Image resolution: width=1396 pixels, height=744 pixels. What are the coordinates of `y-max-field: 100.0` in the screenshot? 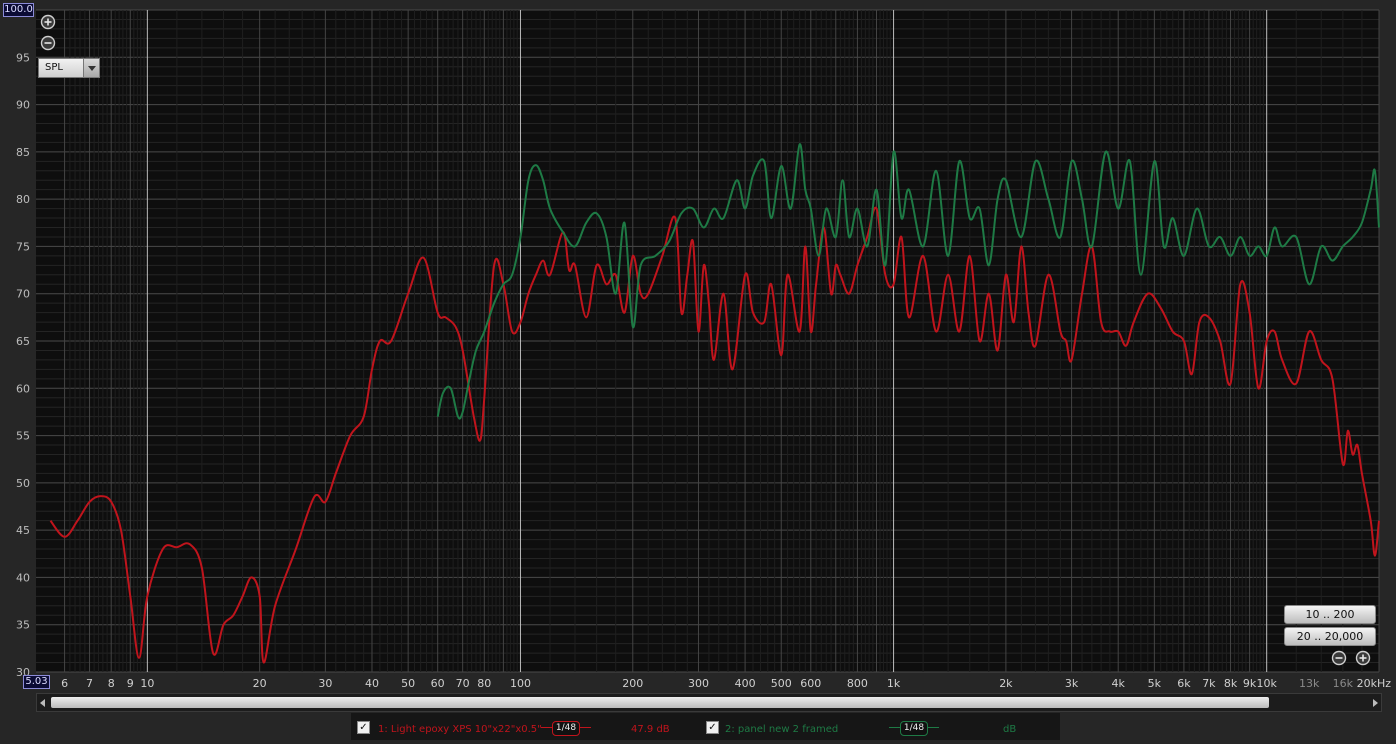 It's located at (18, 10).